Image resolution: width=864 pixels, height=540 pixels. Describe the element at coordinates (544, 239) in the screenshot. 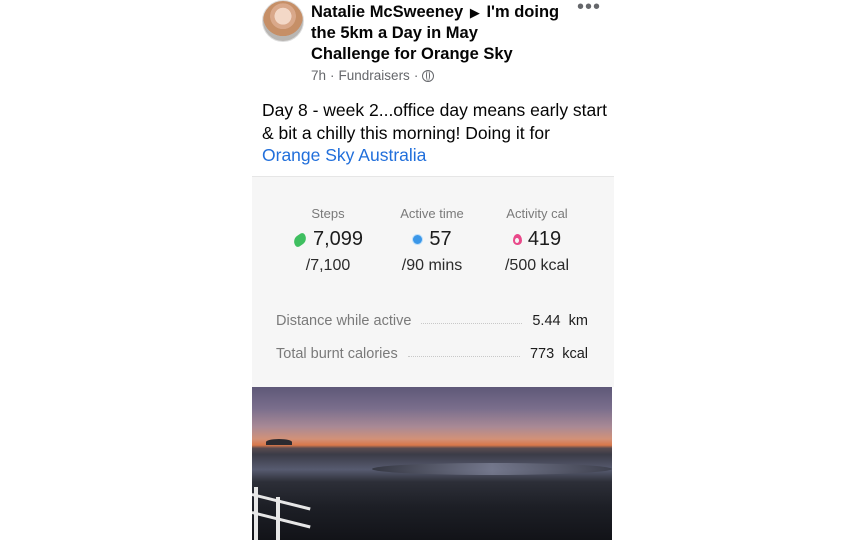

I see `activity-cal-value: 419` at that location.